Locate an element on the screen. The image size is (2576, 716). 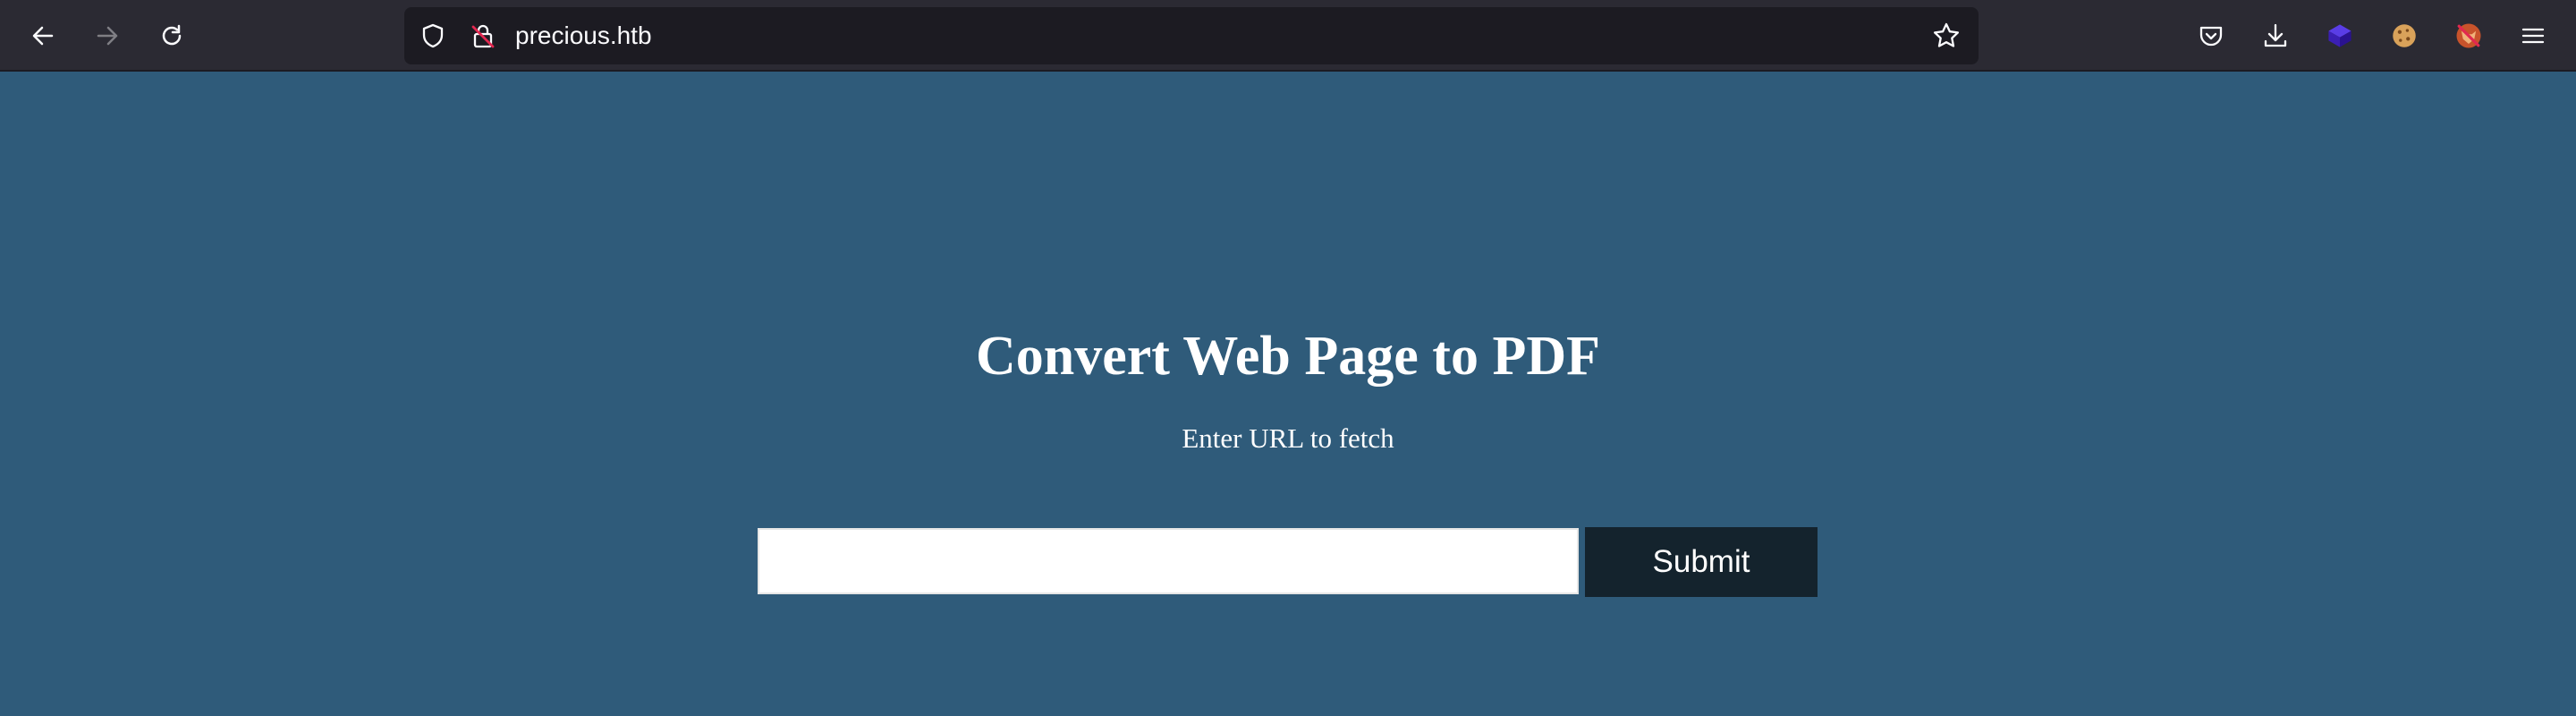
page-title: Convert Web Page to PDF is located at coordinates (1288, 356).